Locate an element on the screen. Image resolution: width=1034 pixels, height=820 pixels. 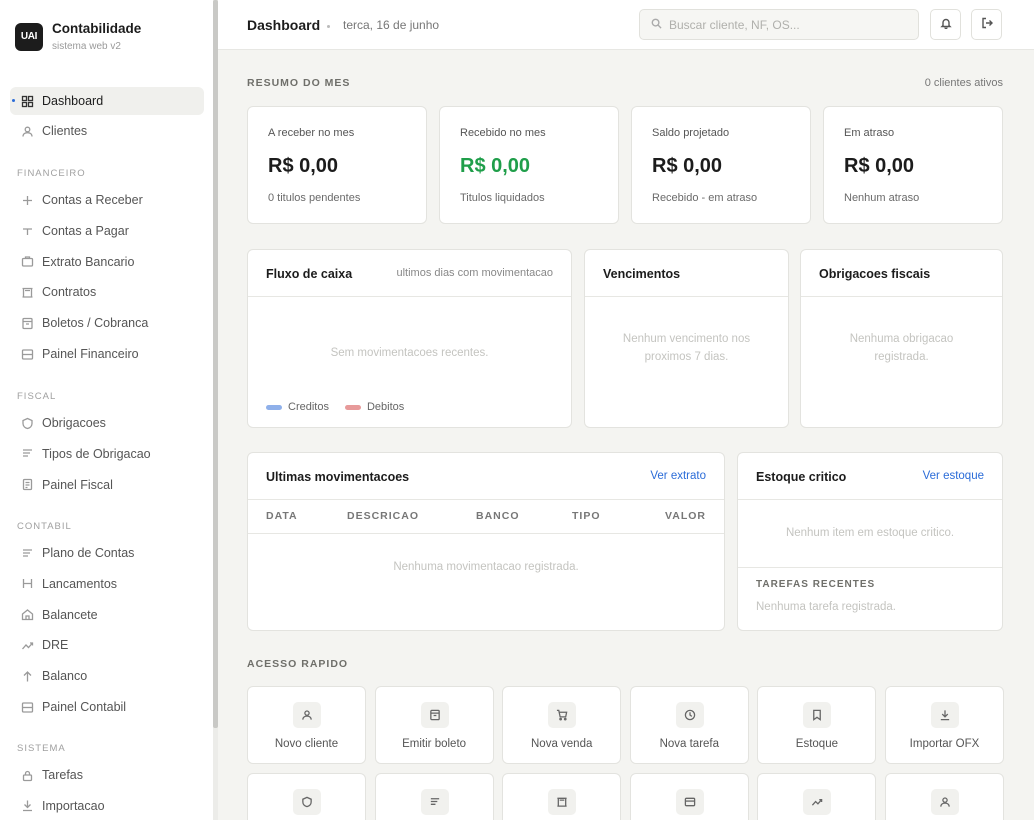
cart-icon is located at coordinates (562, 715).